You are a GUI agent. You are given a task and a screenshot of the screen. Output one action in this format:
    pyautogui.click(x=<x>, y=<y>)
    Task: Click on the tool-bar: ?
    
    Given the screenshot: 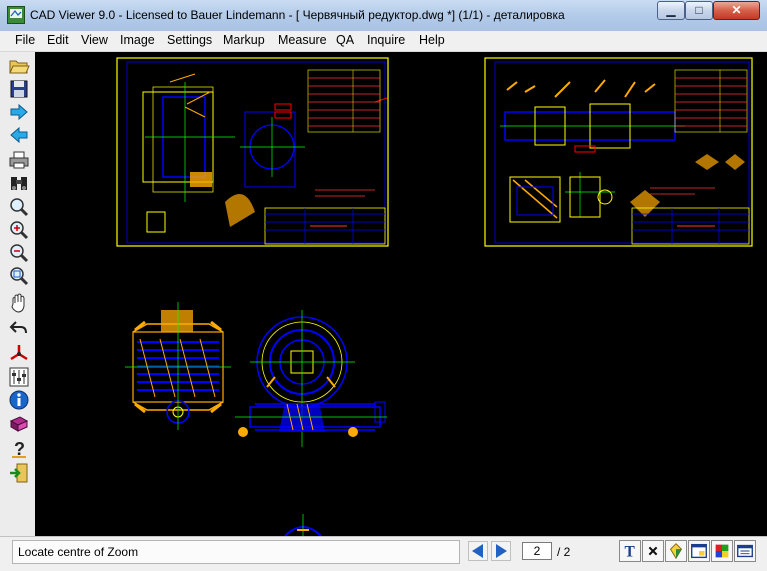 What is the action you would take?
    pyautogui.click(x=18, y=294)
    